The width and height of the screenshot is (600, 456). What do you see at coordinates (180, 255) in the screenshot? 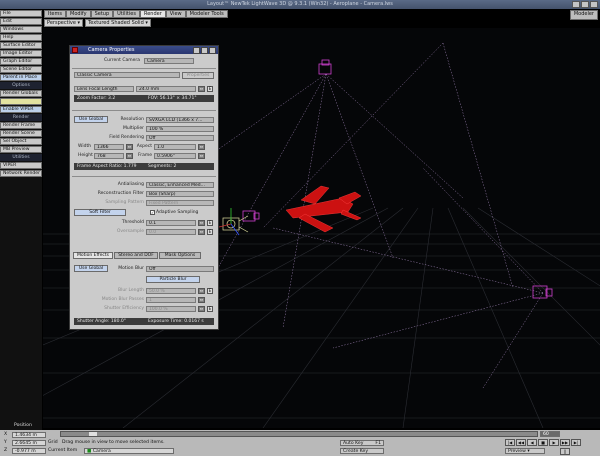
I see `tab-mask-options: Mask Options` at bounding box center [180, 255].